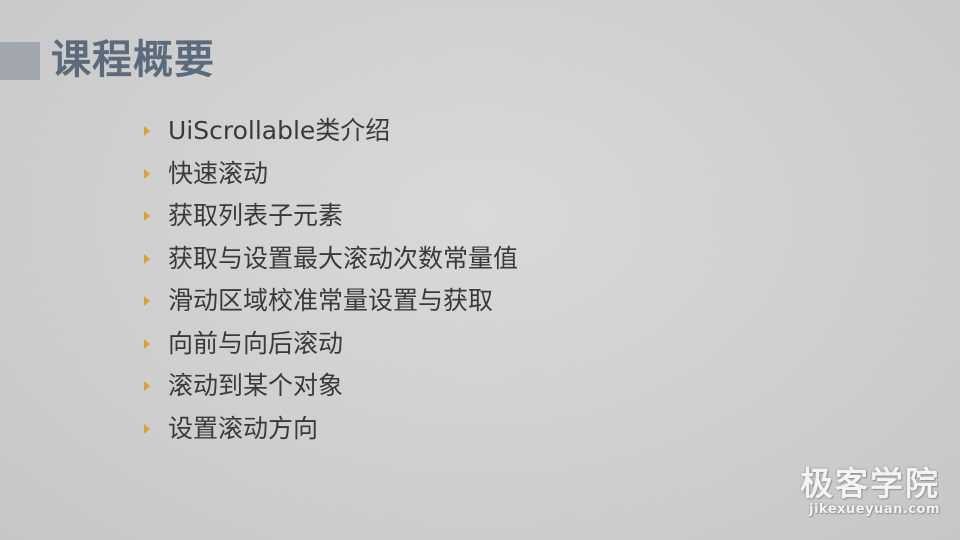 This screenshot has width=960, height=540. I want to click on slide-title: 课程概要, so click(133, 60).